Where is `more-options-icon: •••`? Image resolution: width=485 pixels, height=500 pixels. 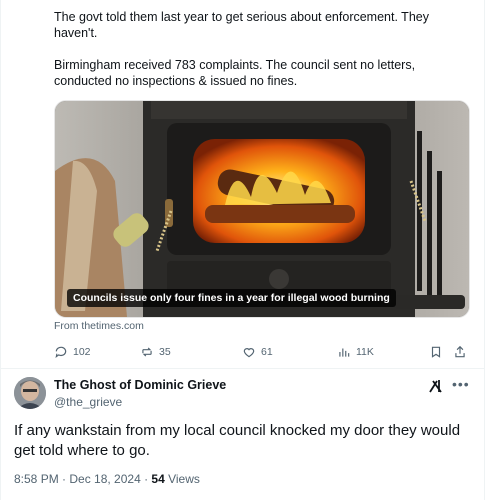
more-options-icon: ••• is located at coordinates (461, 384).